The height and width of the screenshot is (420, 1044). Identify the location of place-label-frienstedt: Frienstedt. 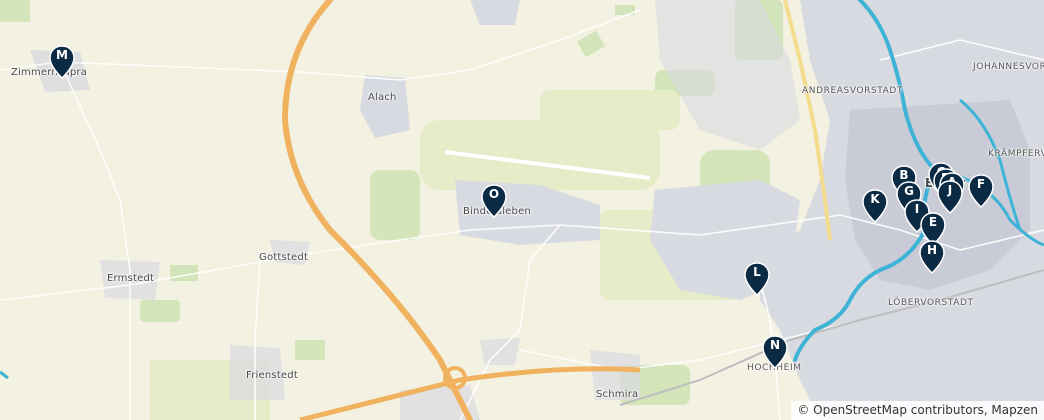
(272, 375).